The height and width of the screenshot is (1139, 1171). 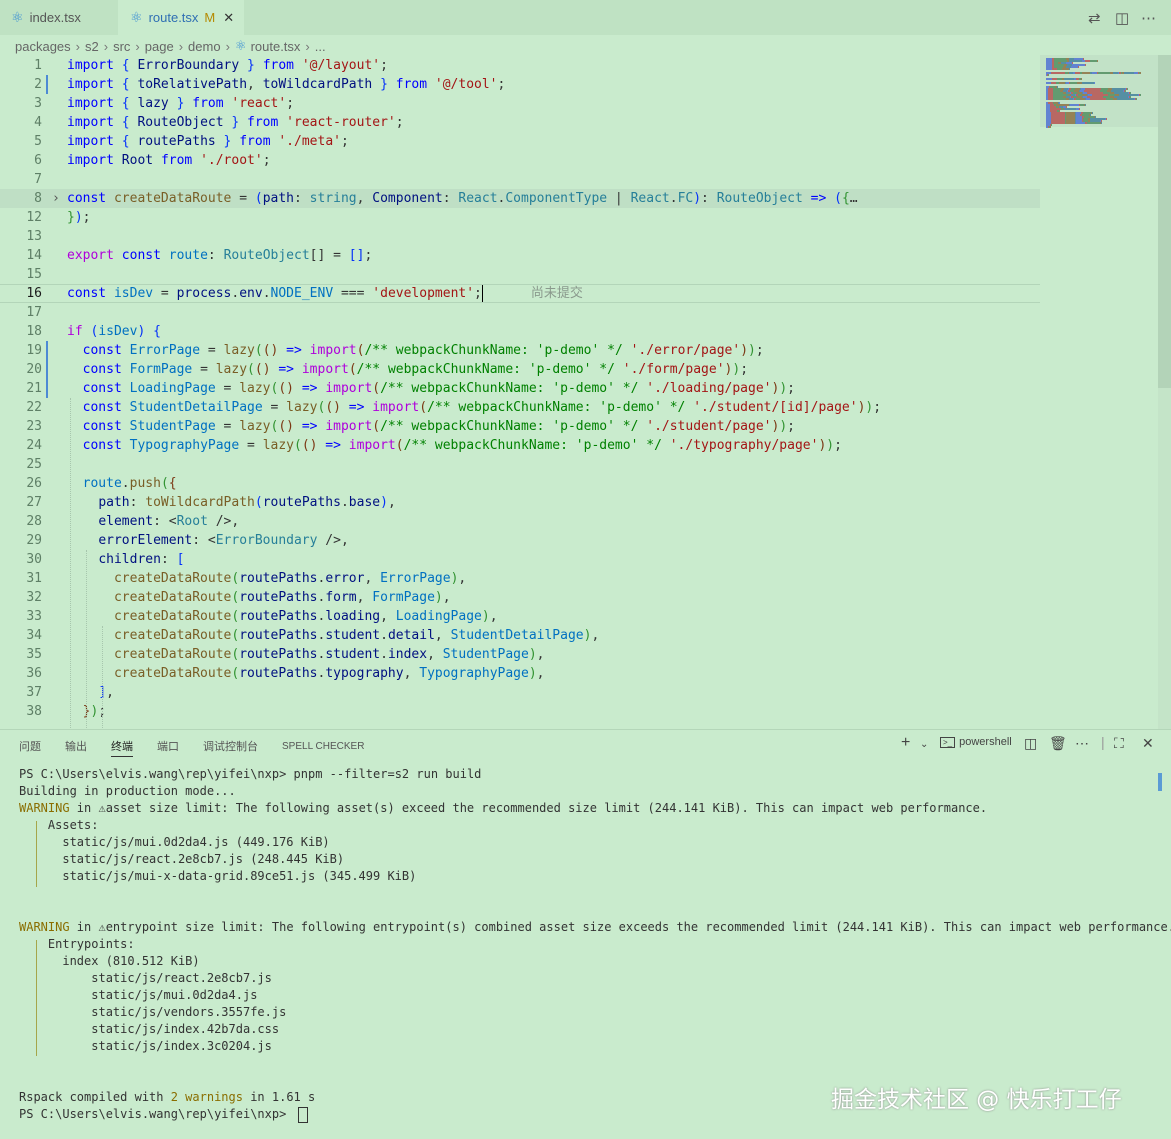 I want to click on terminal-text: static/js/index.3c0204.js, so click(x=145, y=1046).